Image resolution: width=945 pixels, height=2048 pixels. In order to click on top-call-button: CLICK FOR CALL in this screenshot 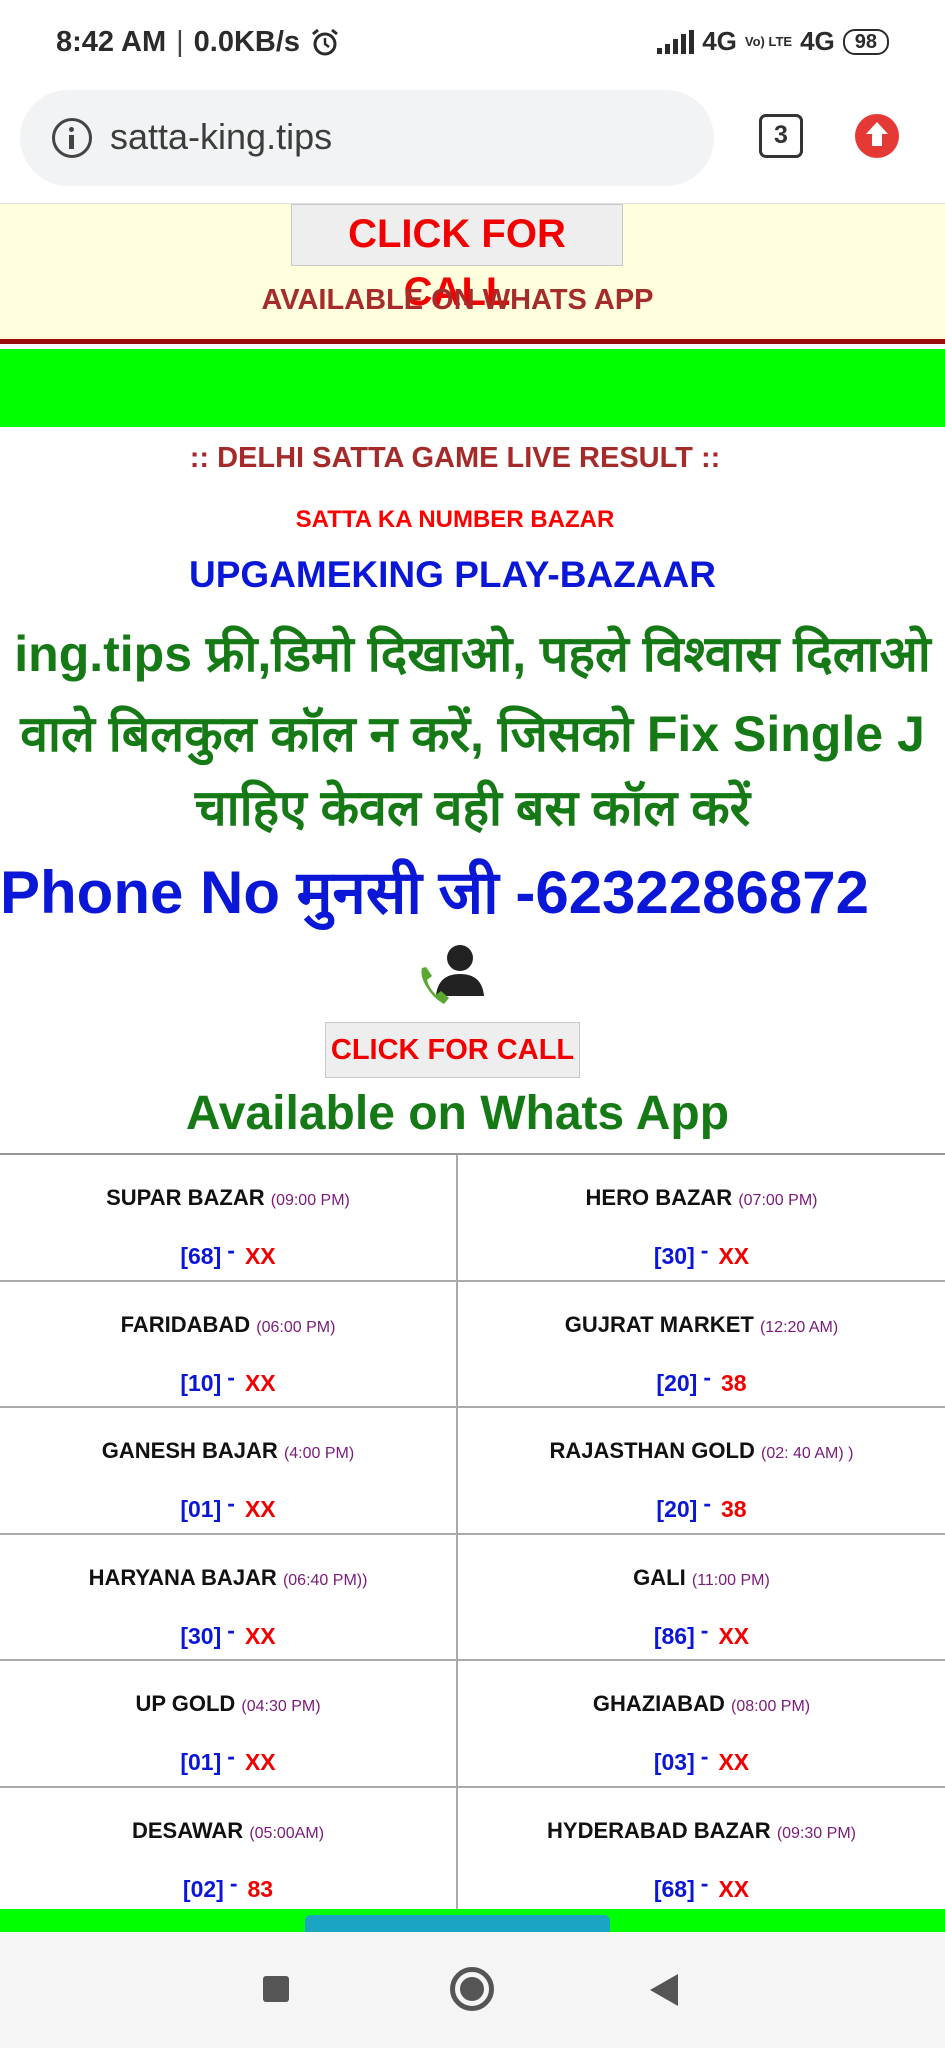, I will do `click(457, 259)`.